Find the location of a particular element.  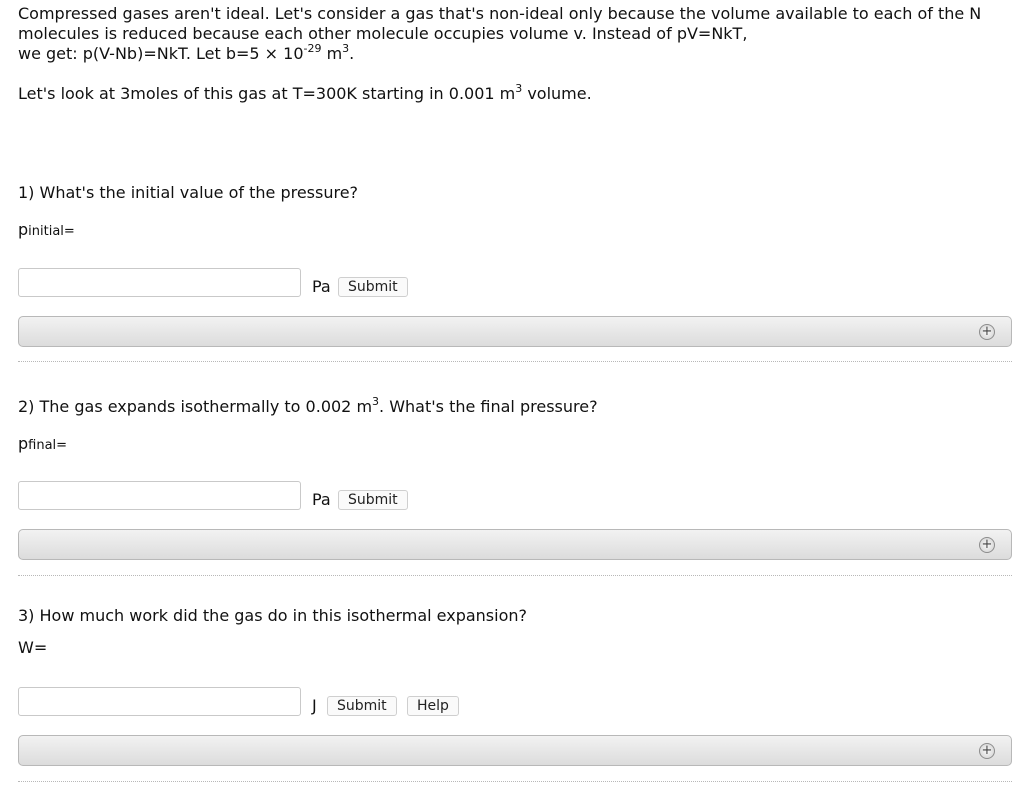

var-subscript: initial is located at coordinates (46, 231).